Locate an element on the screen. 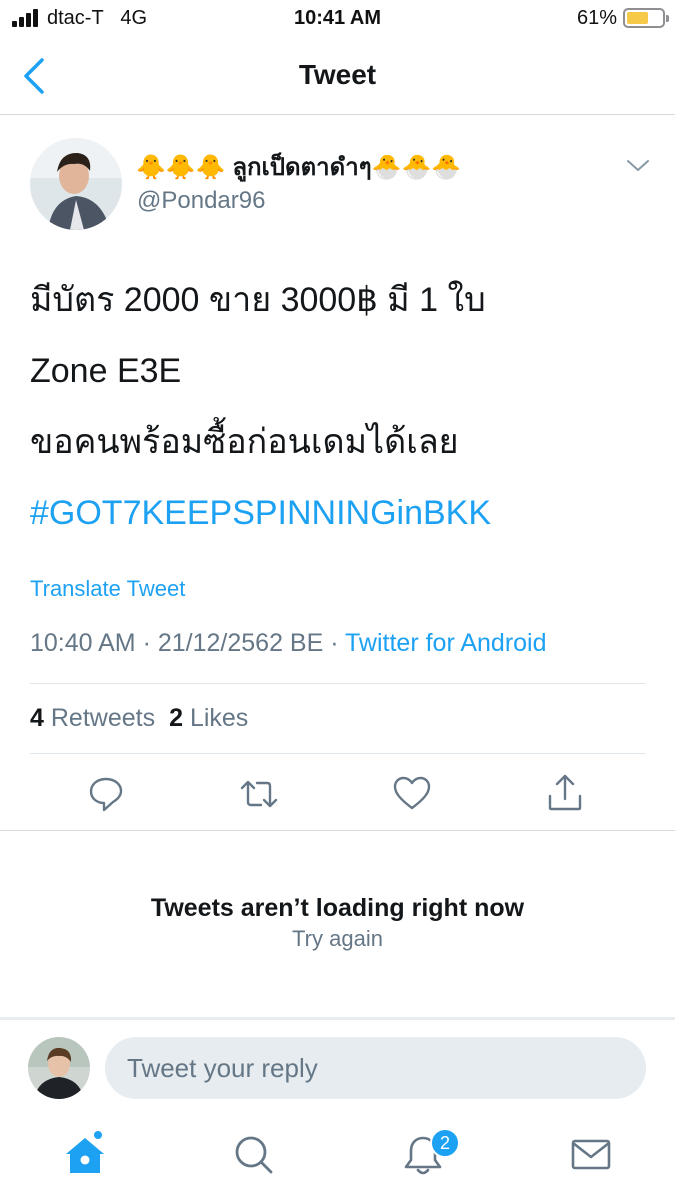 This screenshot has height=1200, width=675. try-again-button: Try again is located at coordinates (337, 939).